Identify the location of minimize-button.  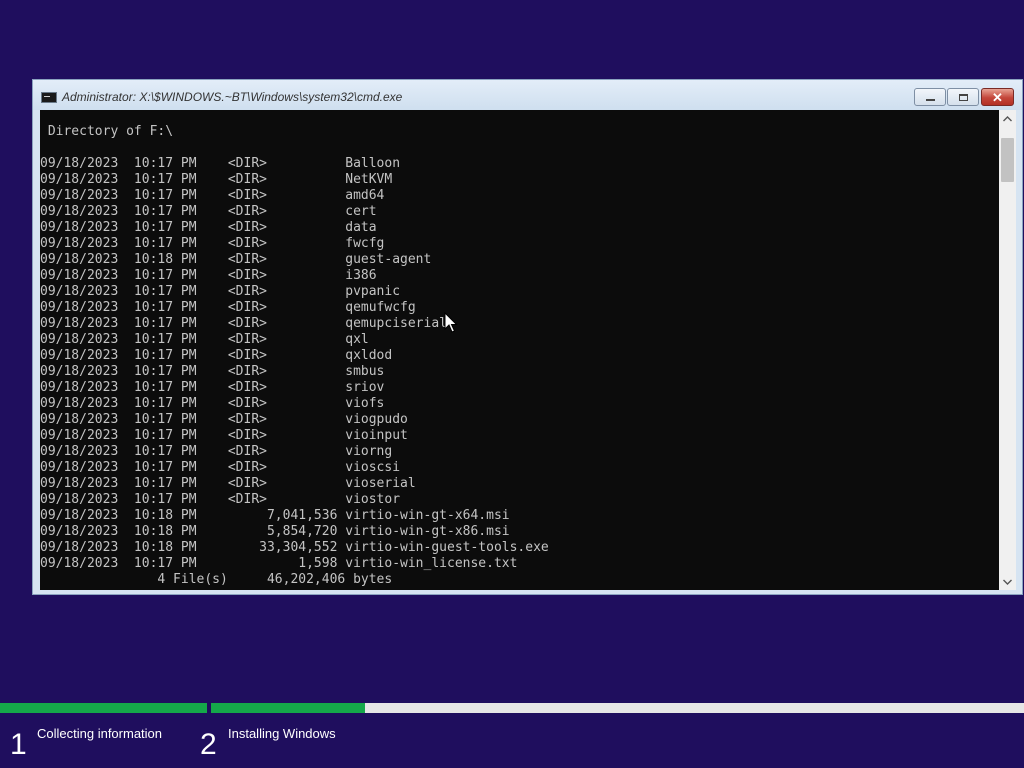
(930, 97).